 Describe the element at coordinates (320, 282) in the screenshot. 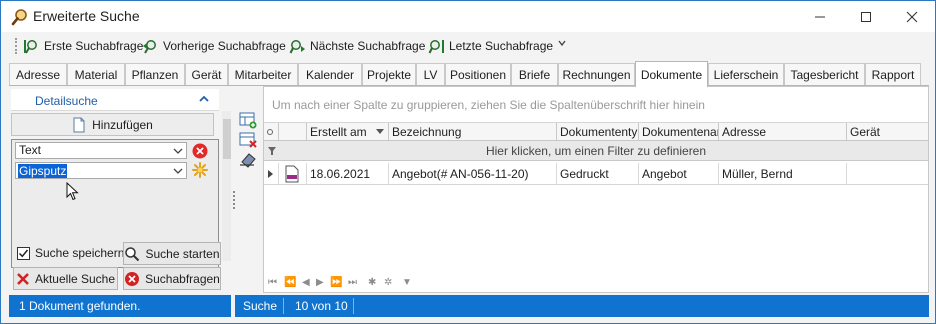

I see `nav-next-icon: ▶` at that location.